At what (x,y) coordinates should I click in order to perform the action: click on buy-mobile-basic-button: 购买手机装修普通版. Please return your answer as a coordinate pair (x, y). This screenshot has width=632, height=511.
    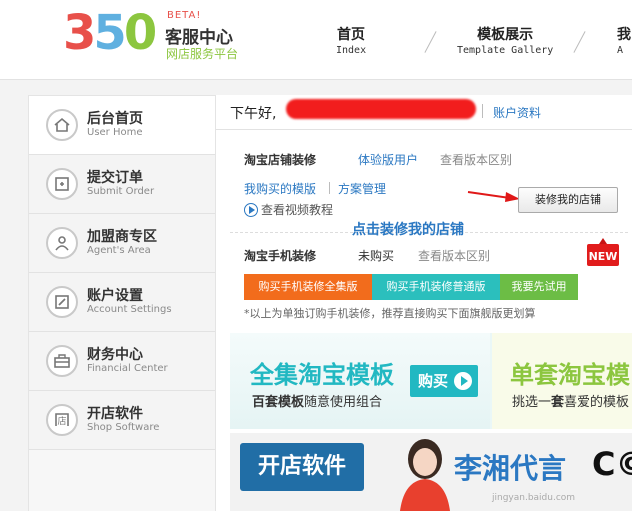
    Looking at the image, I should click on (436, 287).